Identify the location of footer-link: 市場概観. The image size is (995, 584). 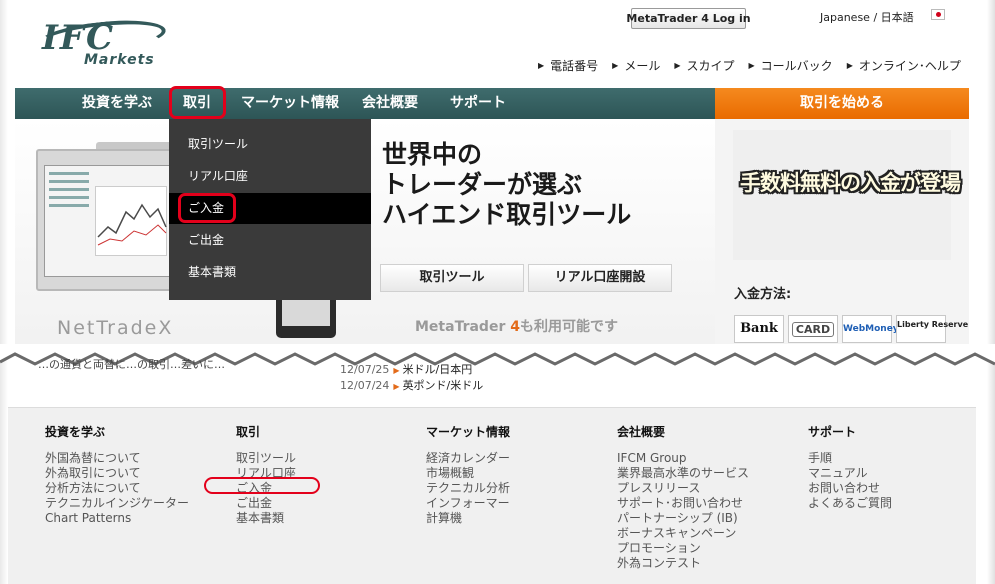
(468, 473).